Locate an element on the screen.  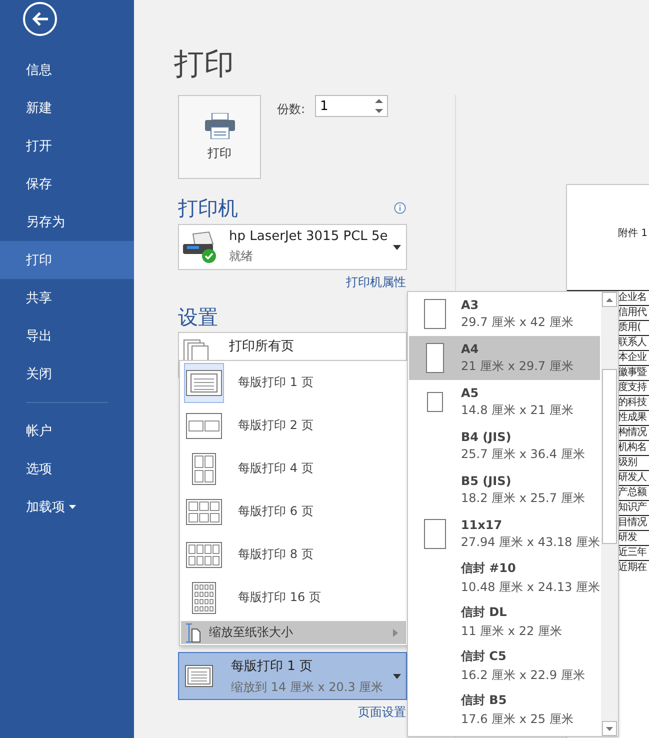
sidebar-item: 新建 is located at coordinates (67, 108).